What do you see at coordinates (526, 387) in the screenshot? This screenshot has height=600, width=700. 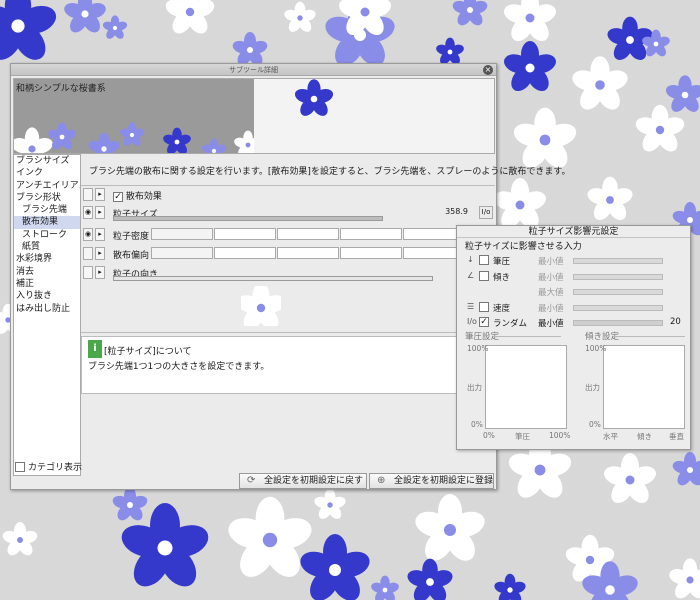 I see `pressure-curve-graph` at bounding box center [526, 387].